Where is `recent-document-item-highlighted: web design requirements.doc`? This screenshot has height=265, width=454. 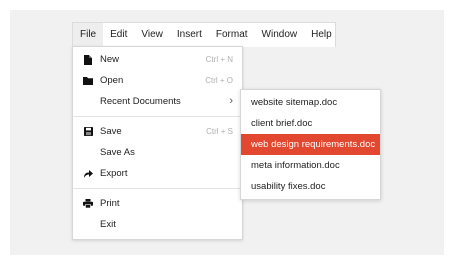
recent-document-item-highlighted: web design requirements.doc is located at coordinates (310, 144).